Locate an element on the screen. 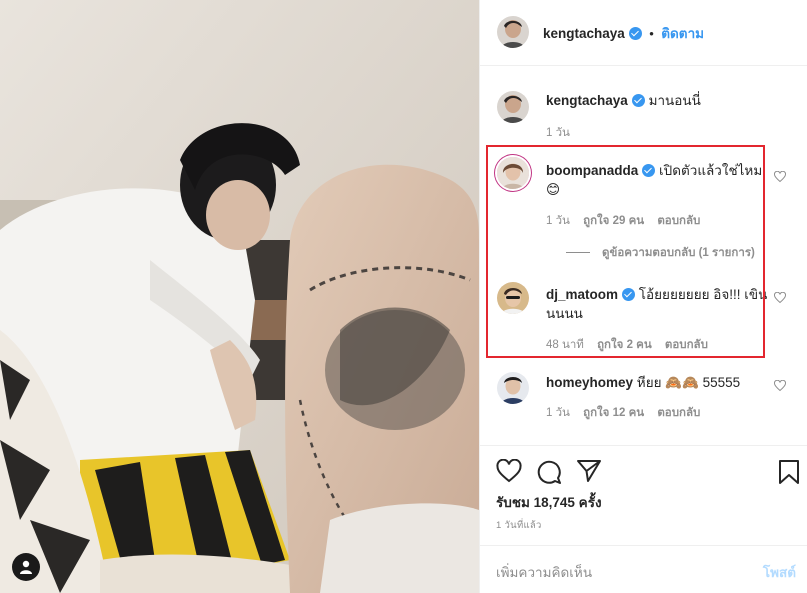 This screenshot has height=593, width=807. header-user-line: kengtachaya • ติดตาม is located at coordinates (623, 33).